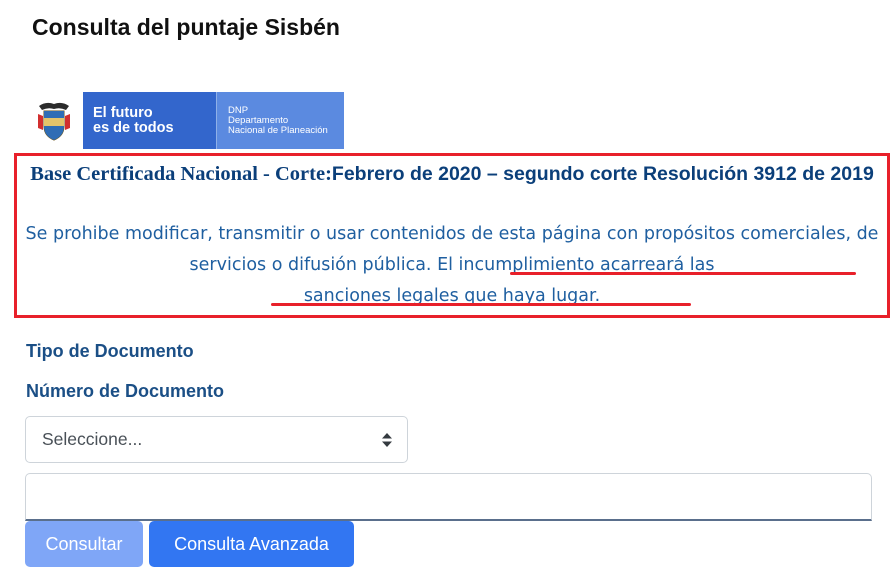 The width and height of the screenshot is (896, 582). I want to click on logo-slogan: El futuro es de todos, so click(150, 120).